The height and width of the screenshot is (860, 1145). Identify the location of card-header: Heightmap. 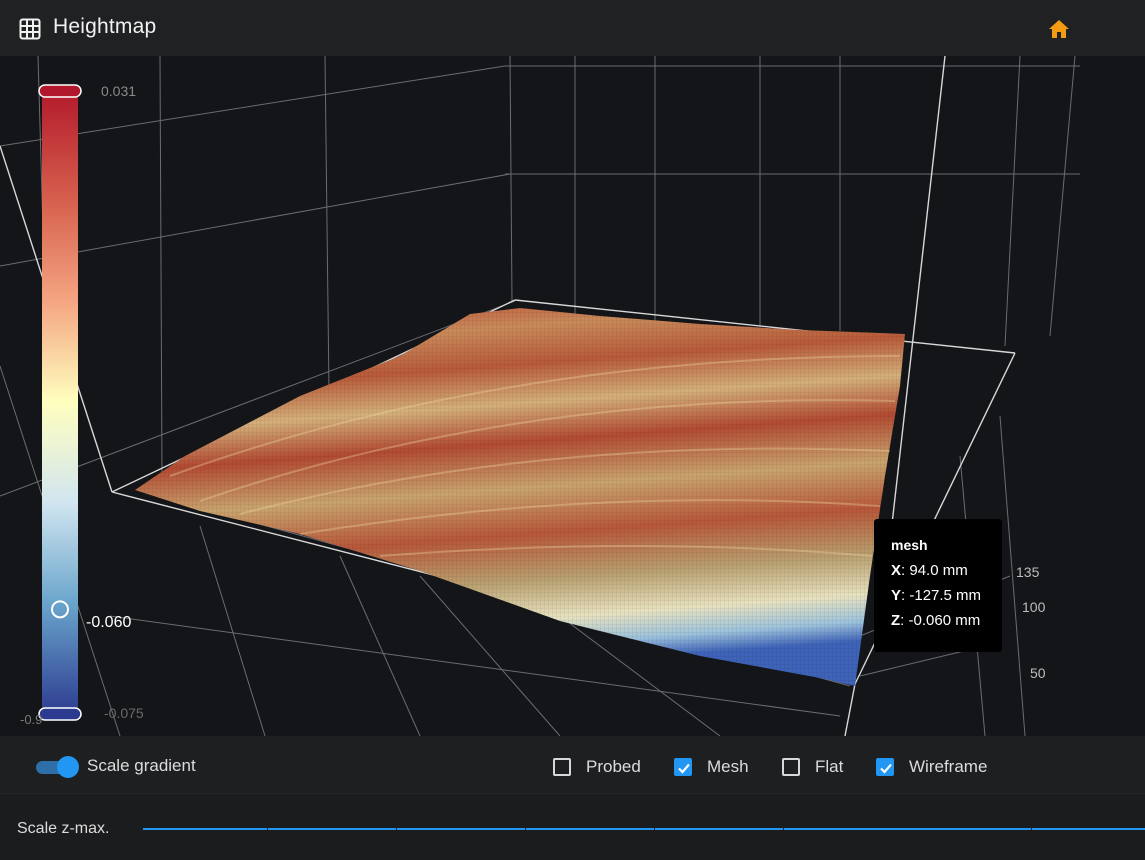
(572, 28).